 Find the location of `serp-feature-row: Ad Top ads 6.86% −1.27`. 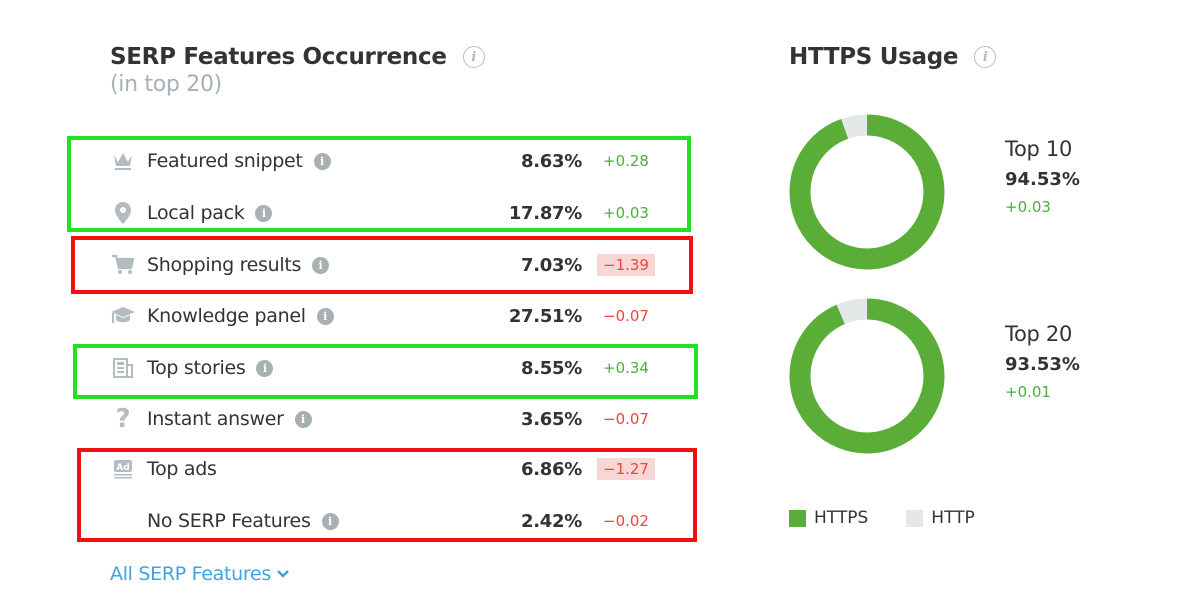

serp-feature-row: Ad Top ads 6.86% −1.27 is located at coordinates (382, 469).